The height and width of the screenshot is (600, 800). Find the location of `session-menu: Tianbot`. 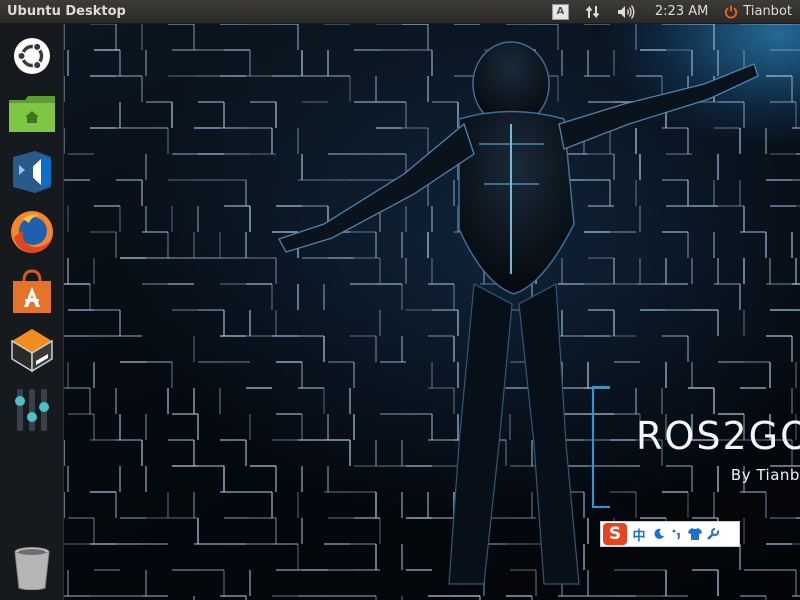

session-menu: Tianbot is located at coordinates (759, 12).